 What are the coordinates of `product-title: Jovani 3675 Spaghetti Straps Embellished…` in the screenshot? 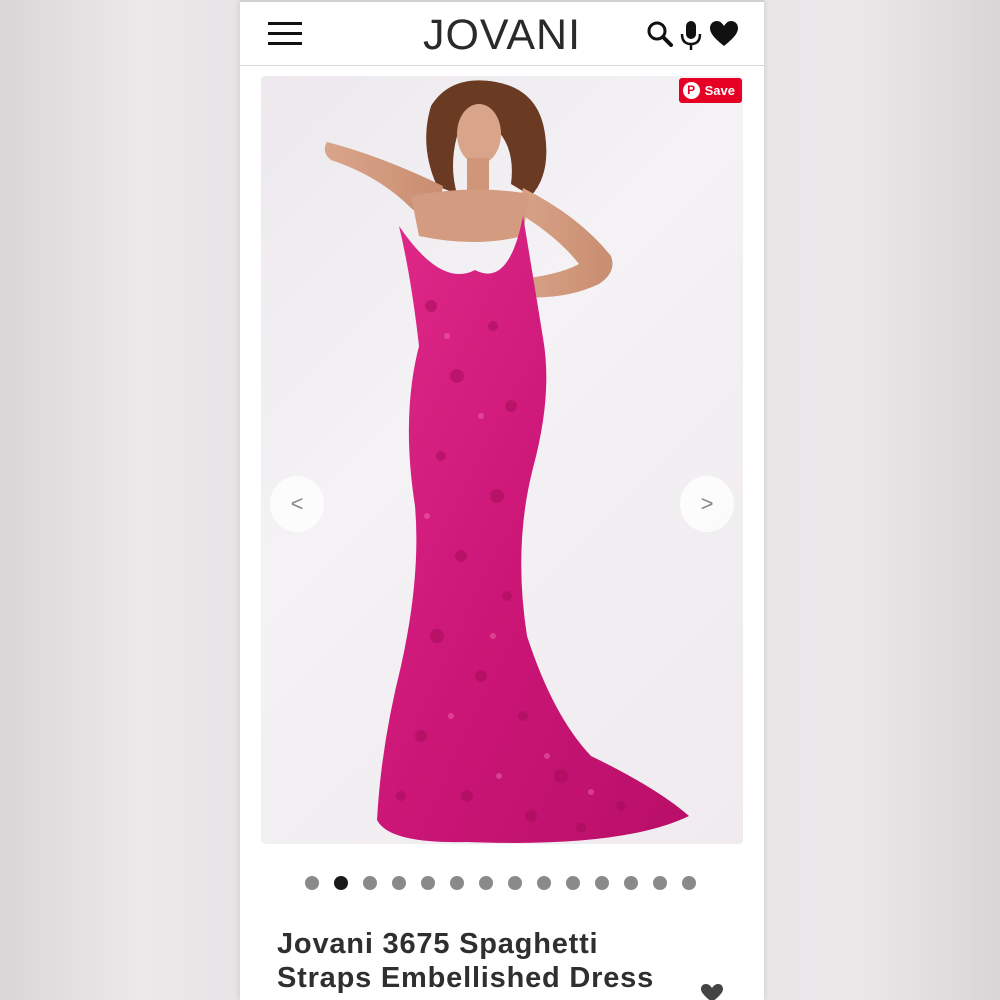 It's located at (487, 961).